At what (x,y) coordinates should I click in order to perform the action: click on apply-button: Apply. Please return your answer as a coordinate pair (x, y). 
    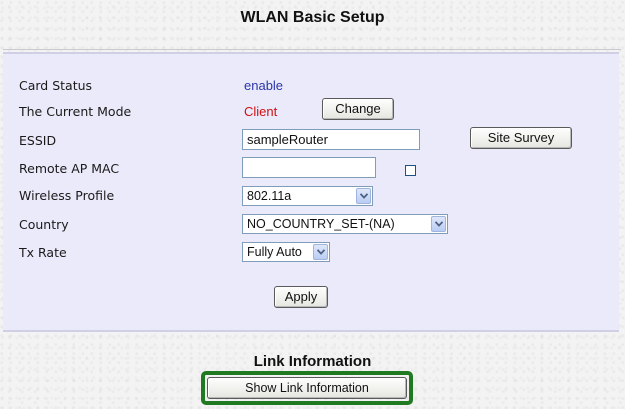
    Looking at the image, I should click on (301, 297).